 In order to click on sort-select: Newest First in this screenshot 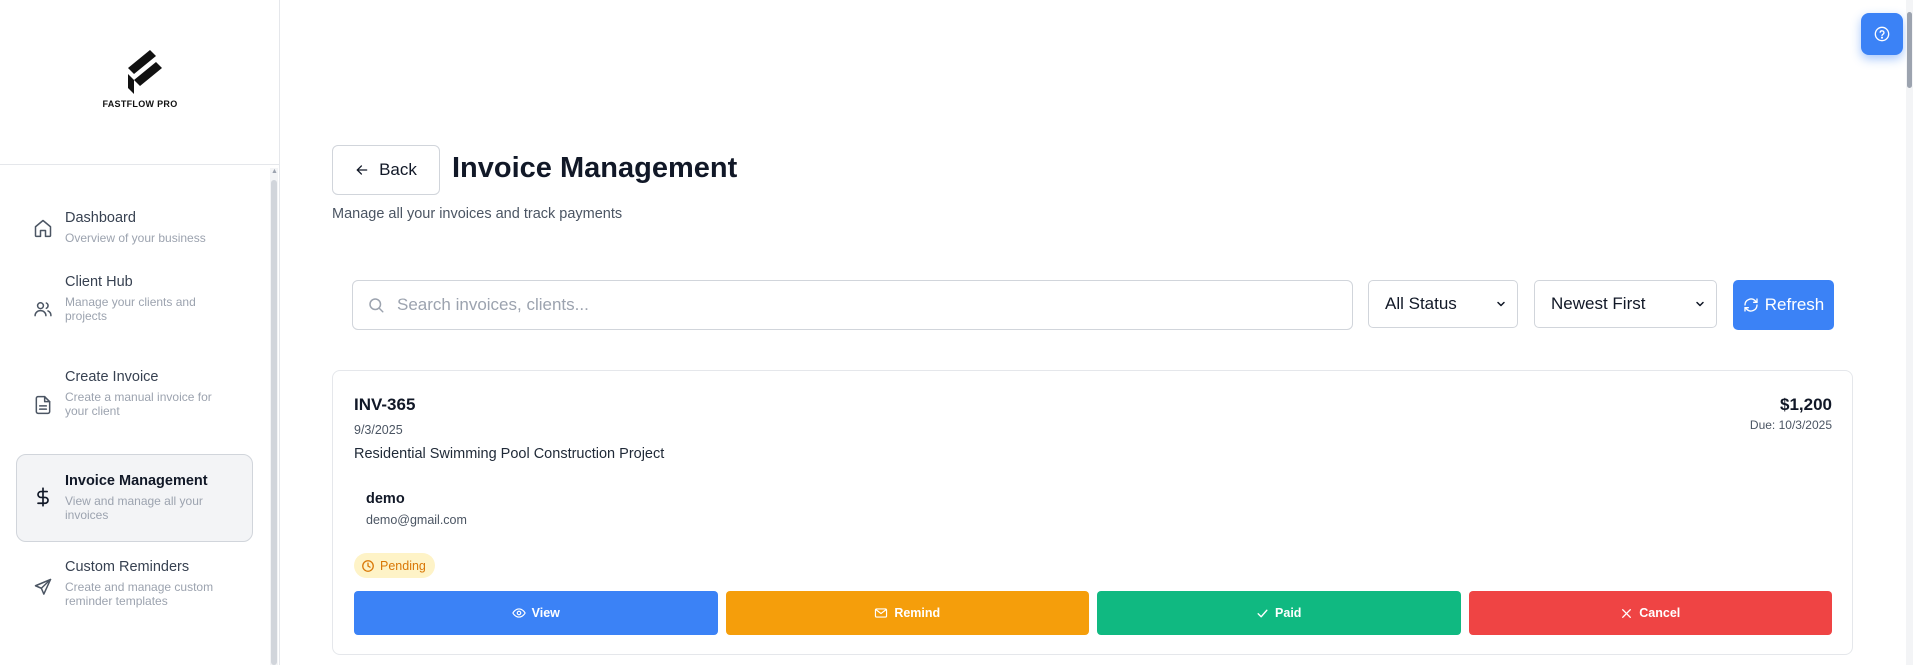, I will do `click(1625, 304)`.